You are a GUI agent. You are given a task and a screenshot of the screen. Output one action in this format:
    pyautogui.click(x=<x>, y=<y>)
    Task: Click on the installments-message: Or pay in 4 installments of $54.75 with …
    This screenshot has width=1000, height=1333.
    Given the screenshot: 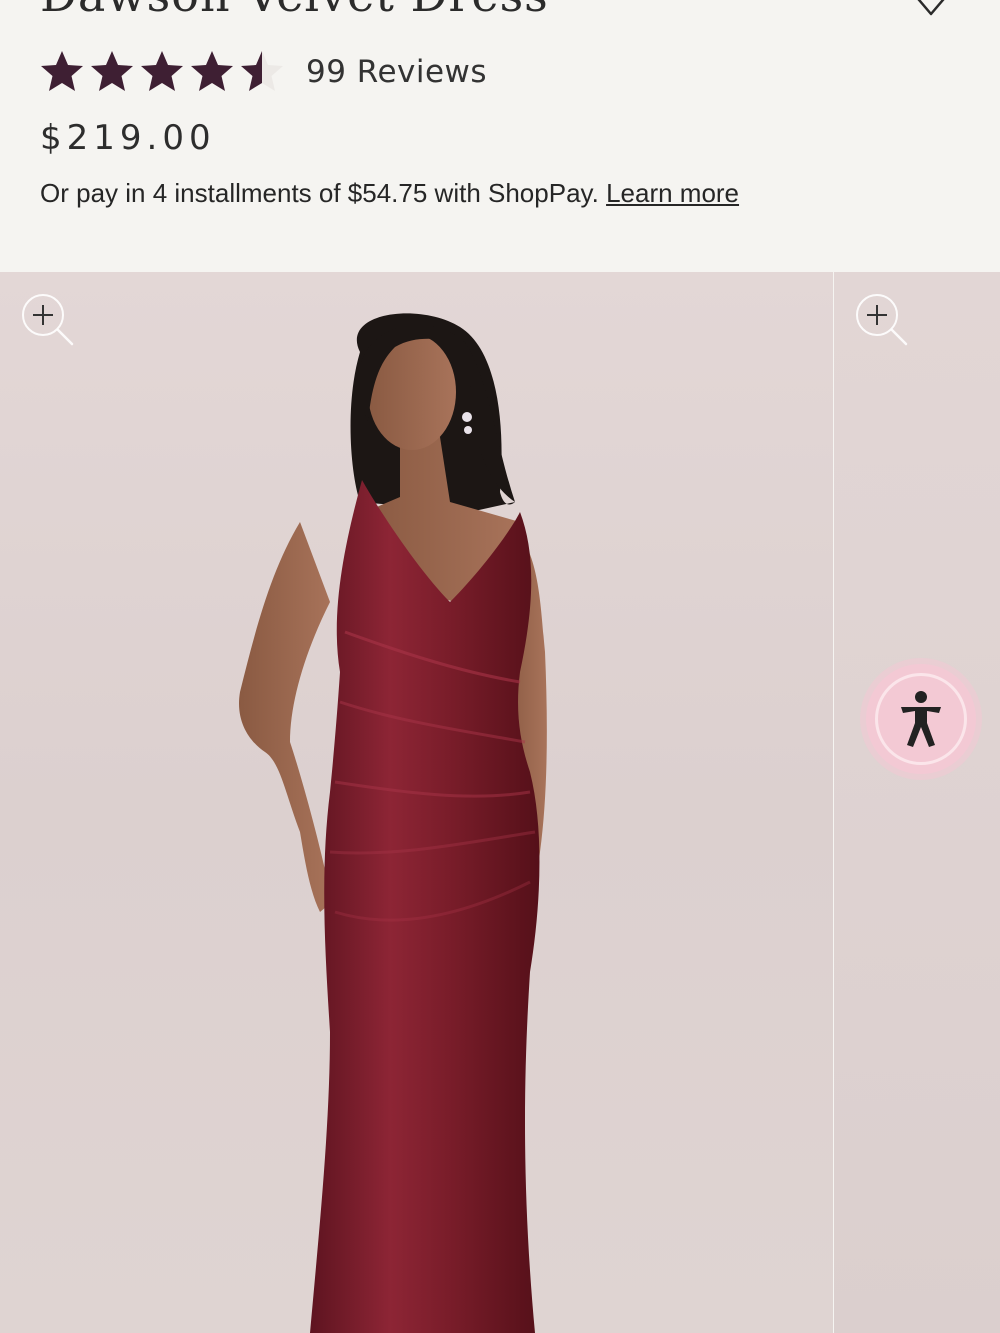 What is the action you would take?
    pyautogui.click(x=389, y=193)
    